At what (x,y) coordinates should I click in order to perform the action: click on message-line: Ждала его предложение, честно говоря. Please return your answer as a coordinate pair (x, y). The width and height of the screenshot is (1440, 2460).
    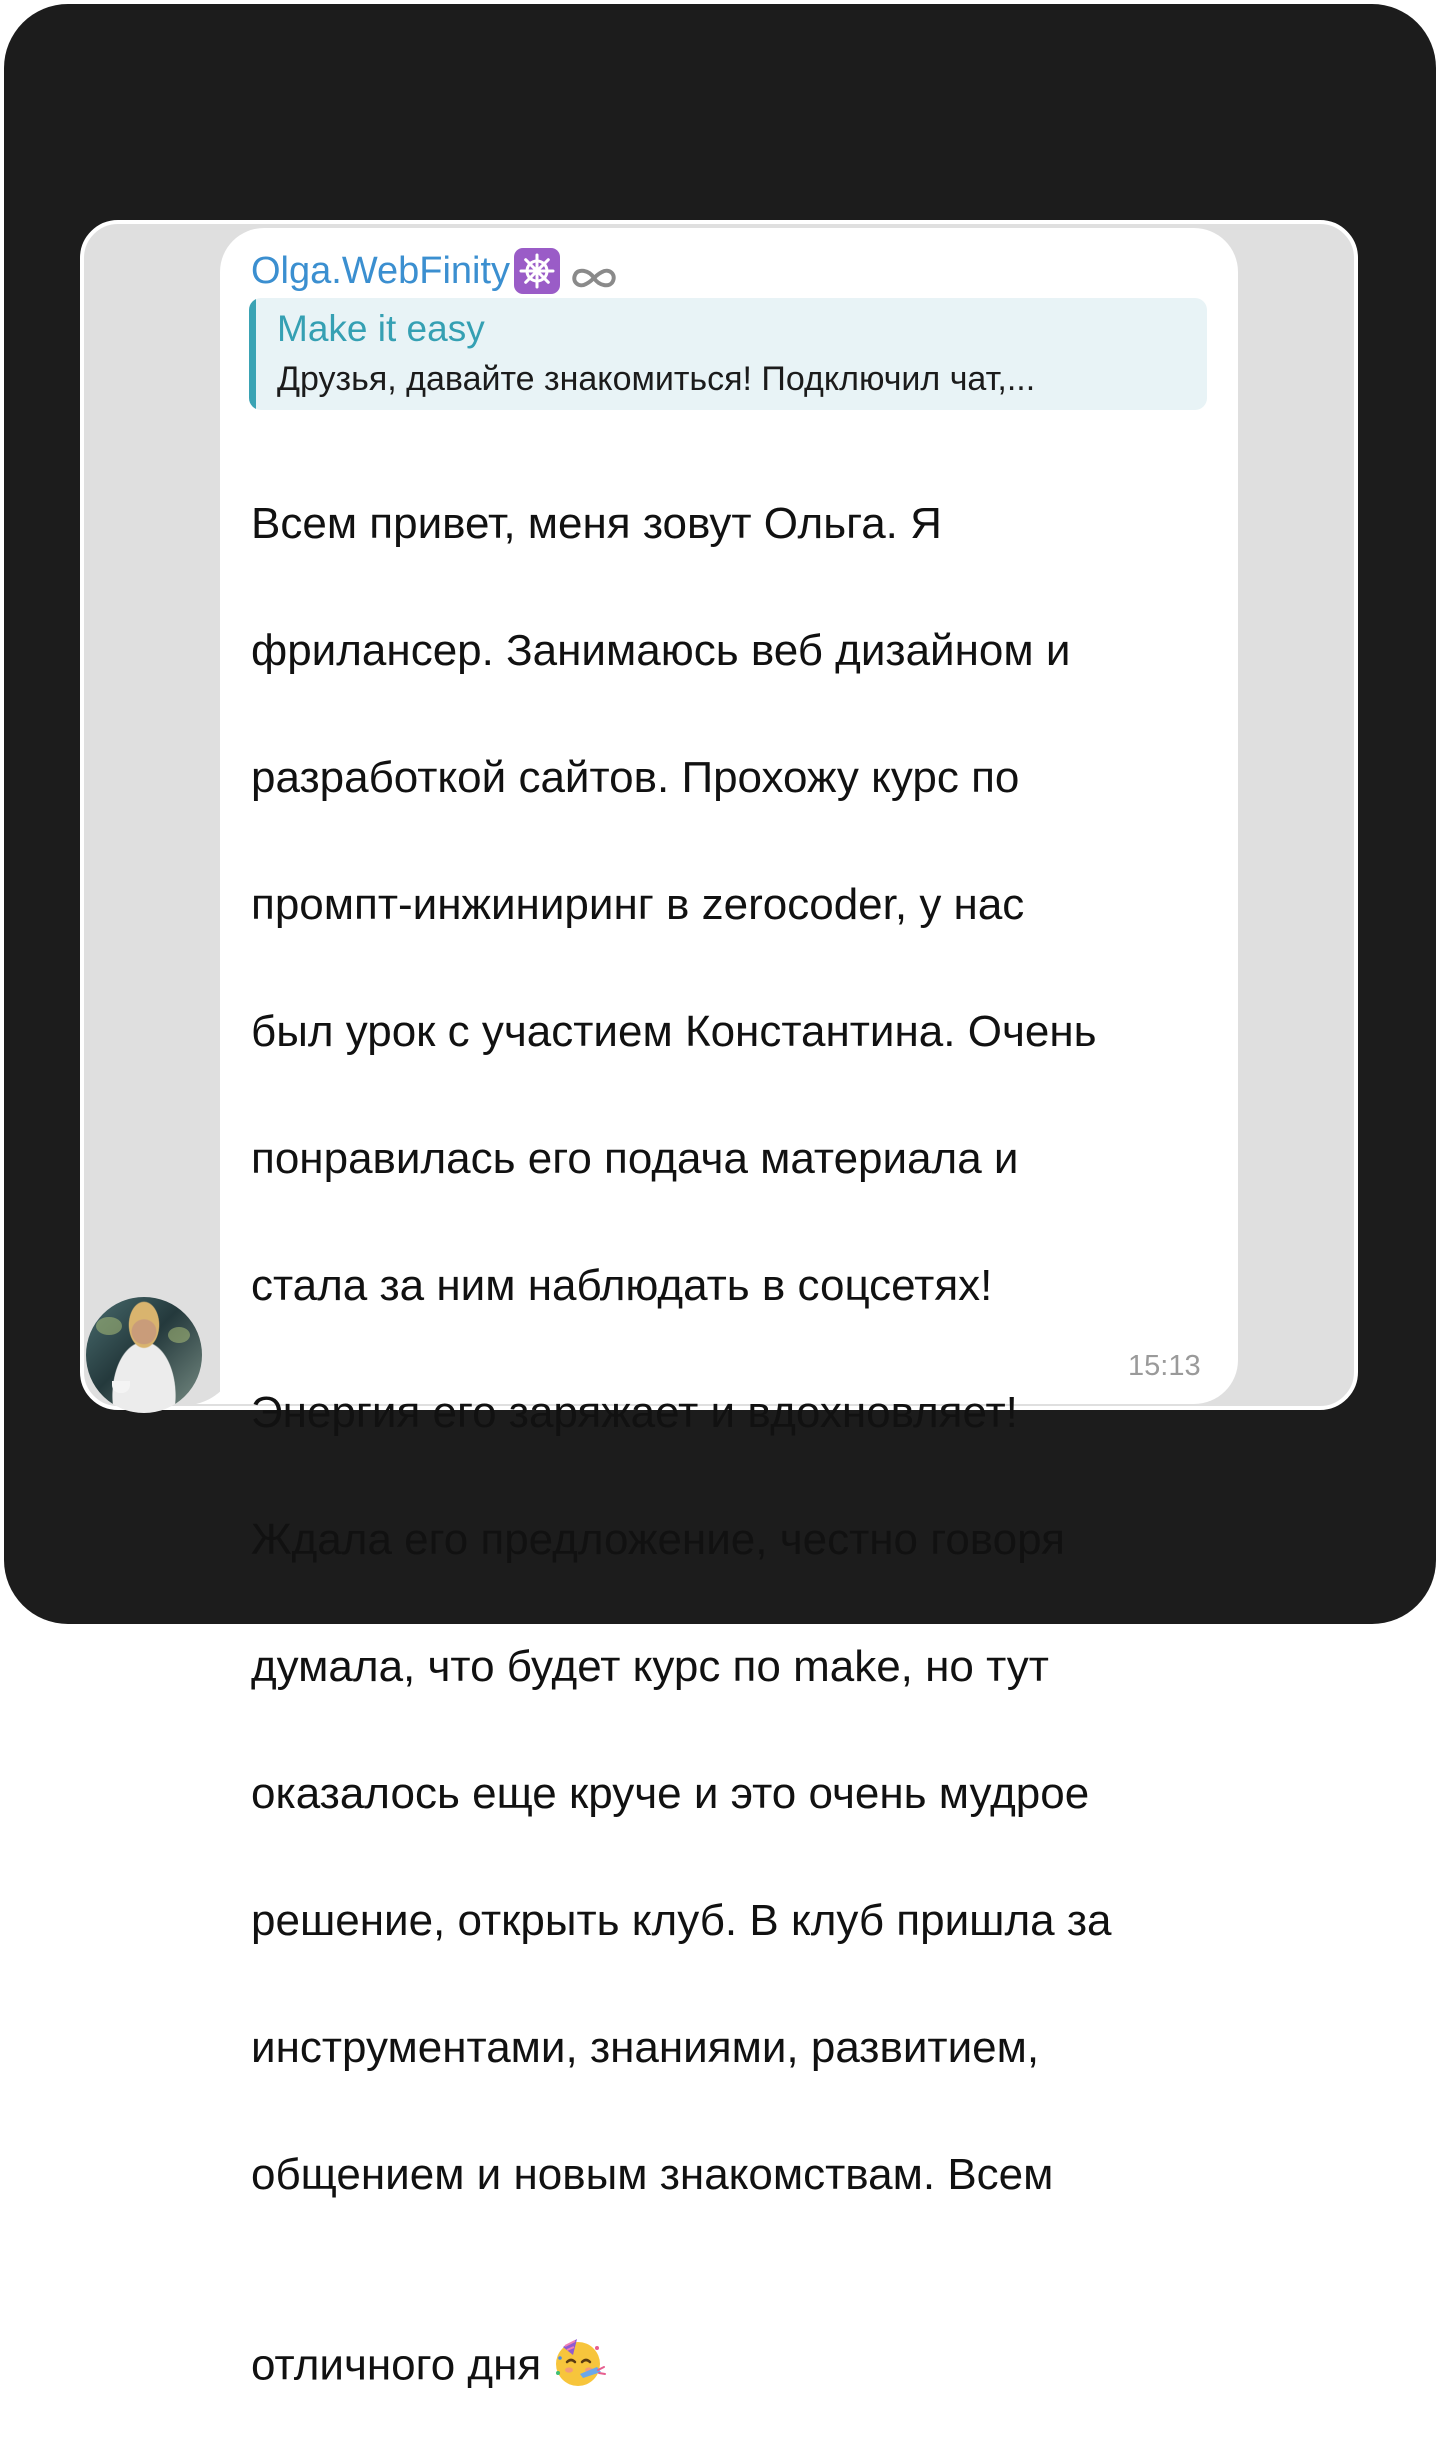
    Looking at the image, I should click on (658, 1539).